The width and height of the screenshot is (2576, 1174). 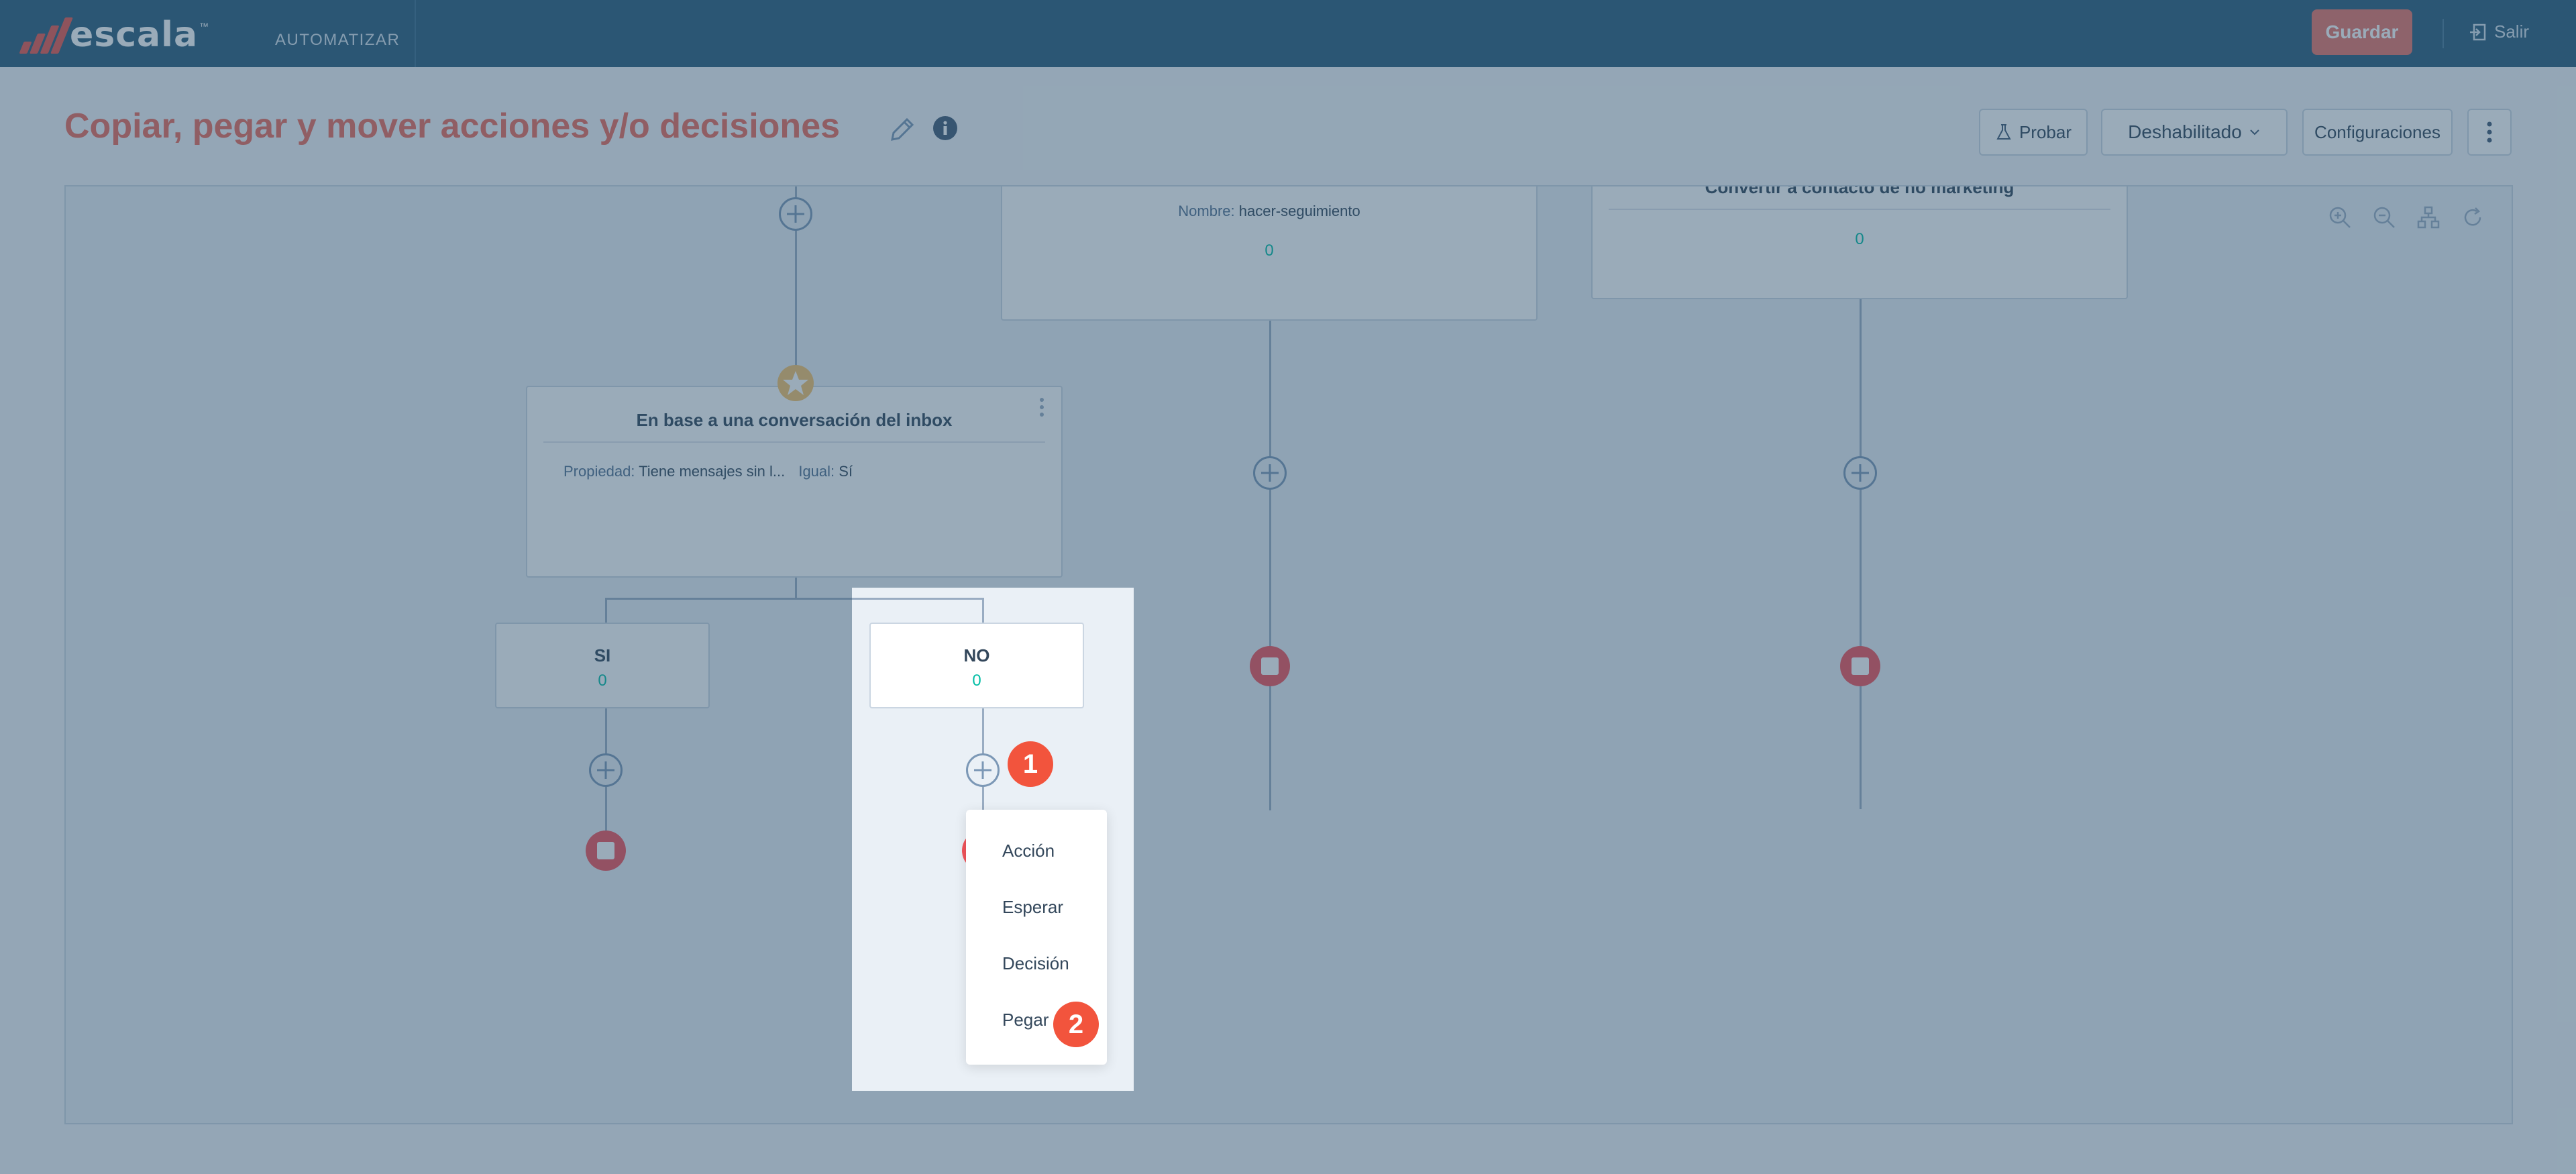 I want to click on menu-item-accion: Acción, so click(x=1028, y=851).